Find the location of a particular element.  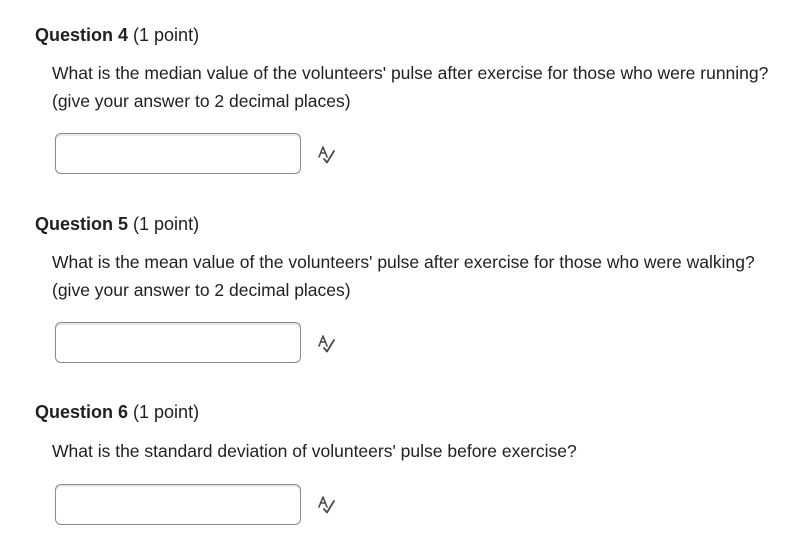

question-header: Question 4 (1 point) is located at coordinates (117, 35).